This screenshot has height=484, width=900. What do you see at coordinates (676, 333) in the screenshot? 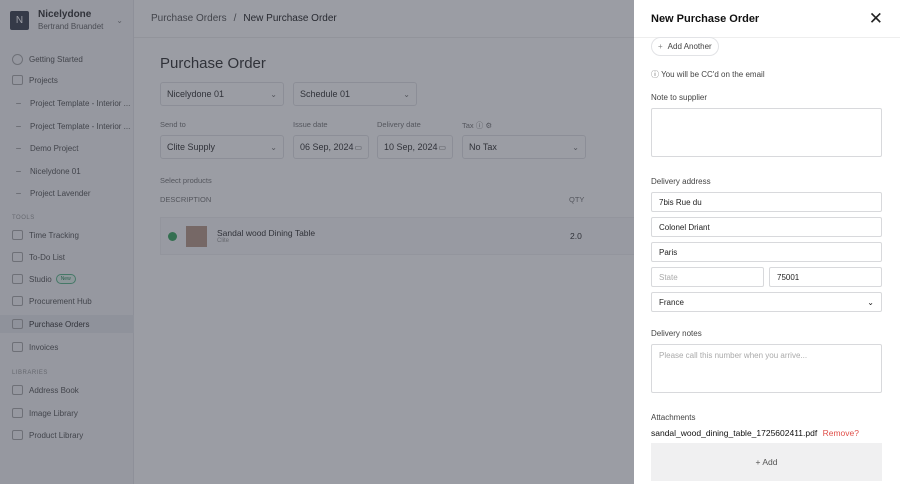
I see `delivery-notes-label: Delivery notes` at bounding box center [676, 333].